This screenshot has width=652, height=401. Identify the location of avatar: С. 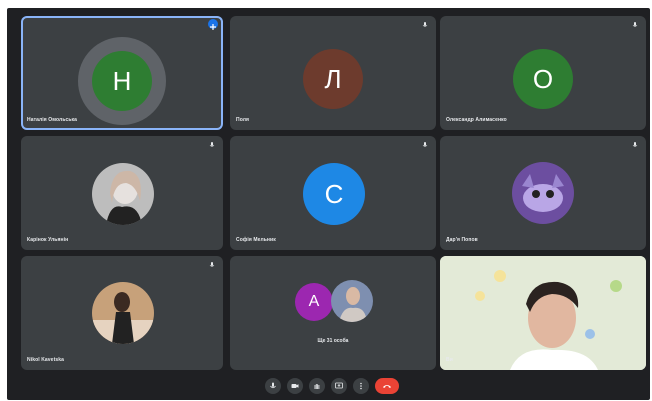
(334, 194).